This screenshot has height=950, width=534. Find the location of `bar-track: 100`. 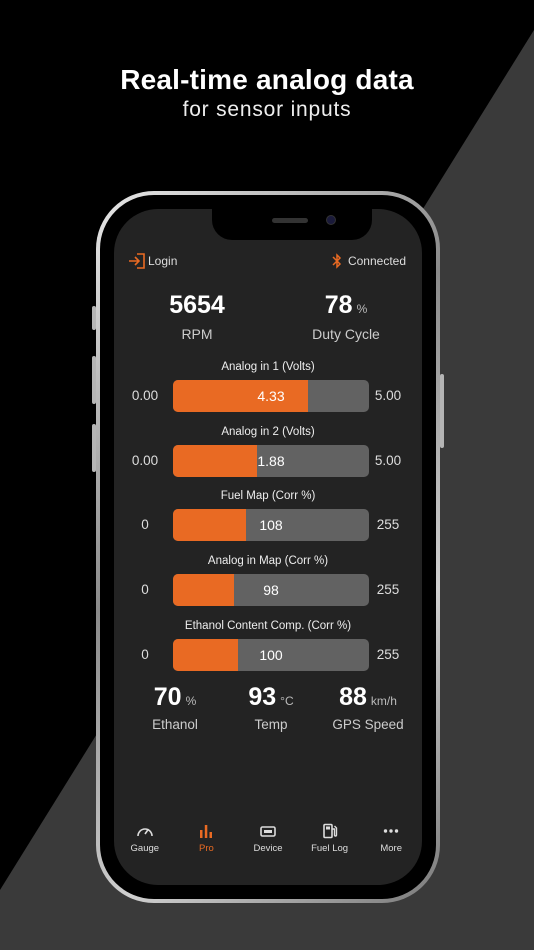

bar-track: 100 is located at coordinates (271, 655).